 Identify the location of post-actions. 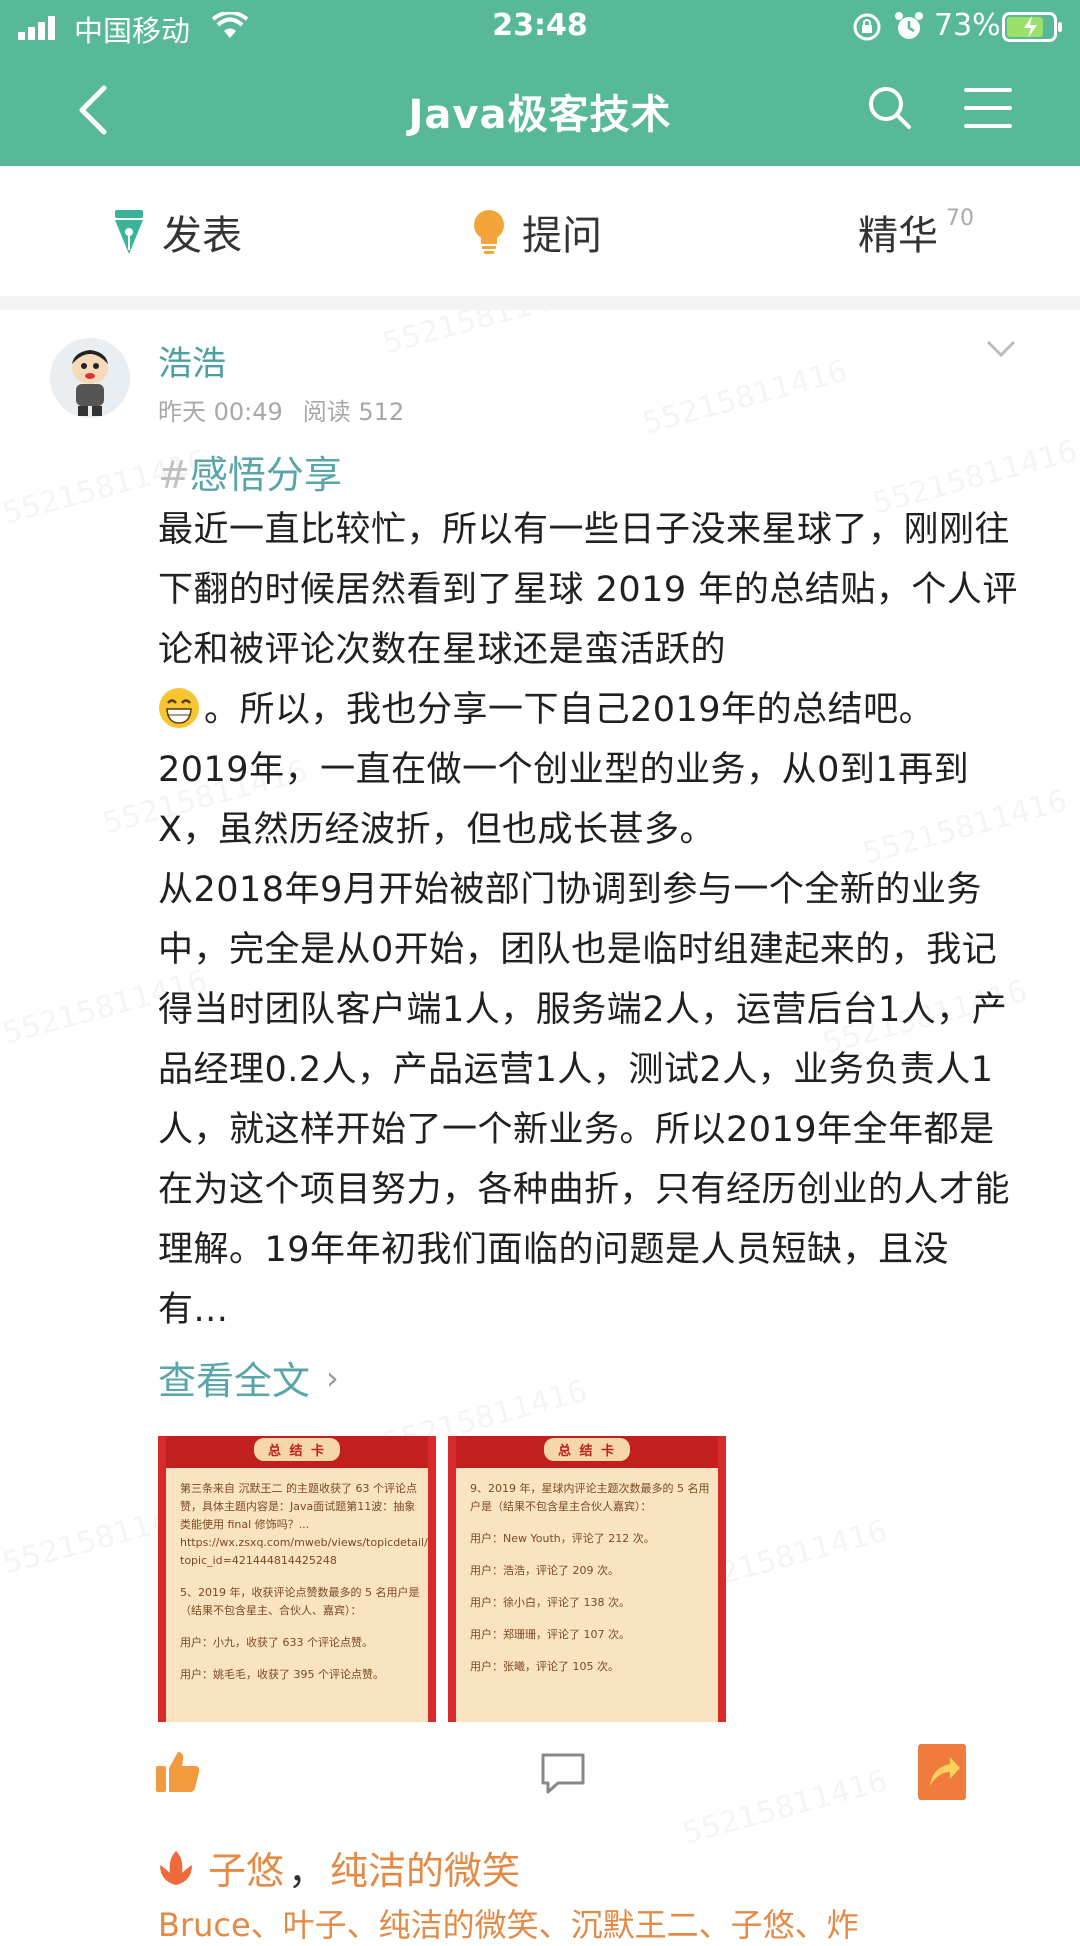
(540, 1777).